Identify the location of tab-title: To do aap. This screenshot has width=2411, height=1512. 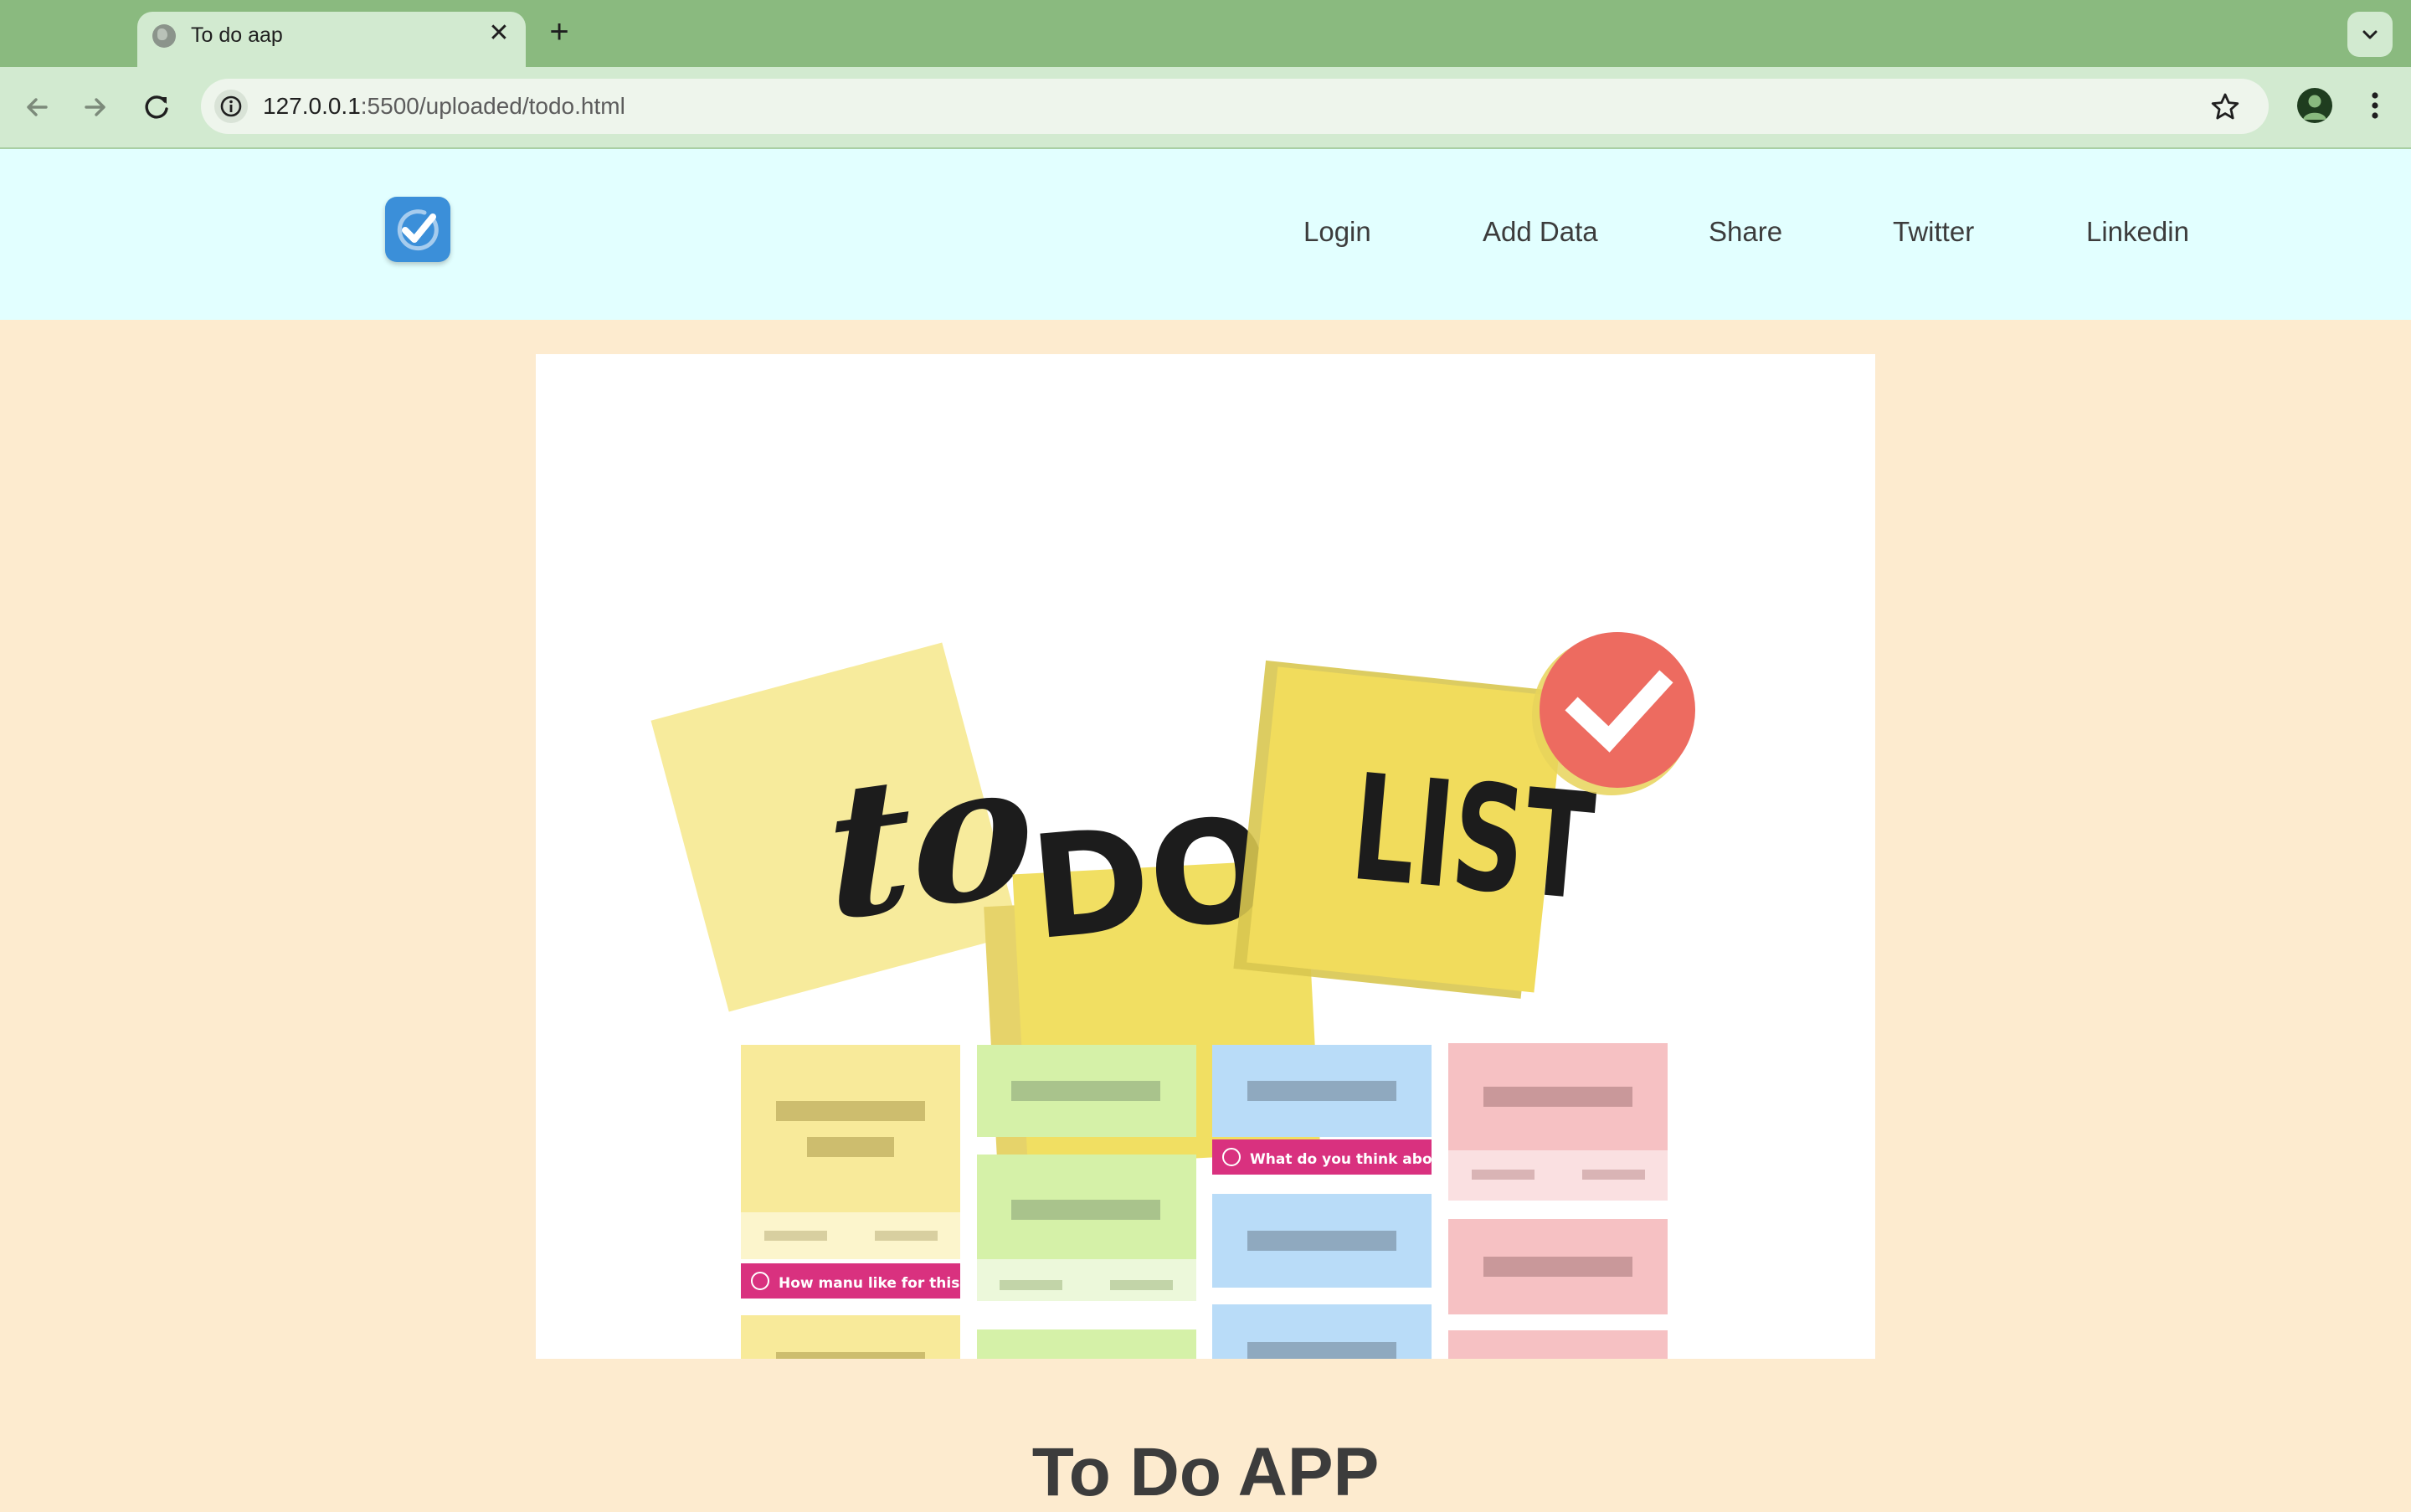
(237, 35).